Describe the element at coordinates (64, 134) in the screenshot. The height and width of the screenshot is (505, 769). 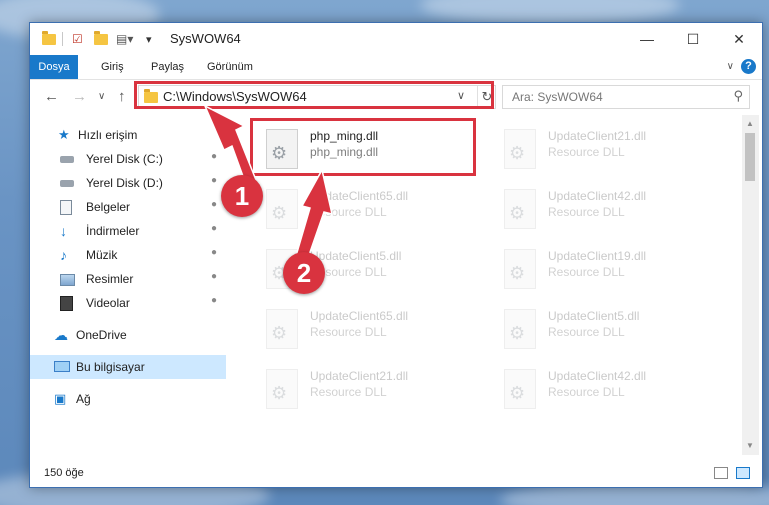
I see `star-icon: ★` at that location.